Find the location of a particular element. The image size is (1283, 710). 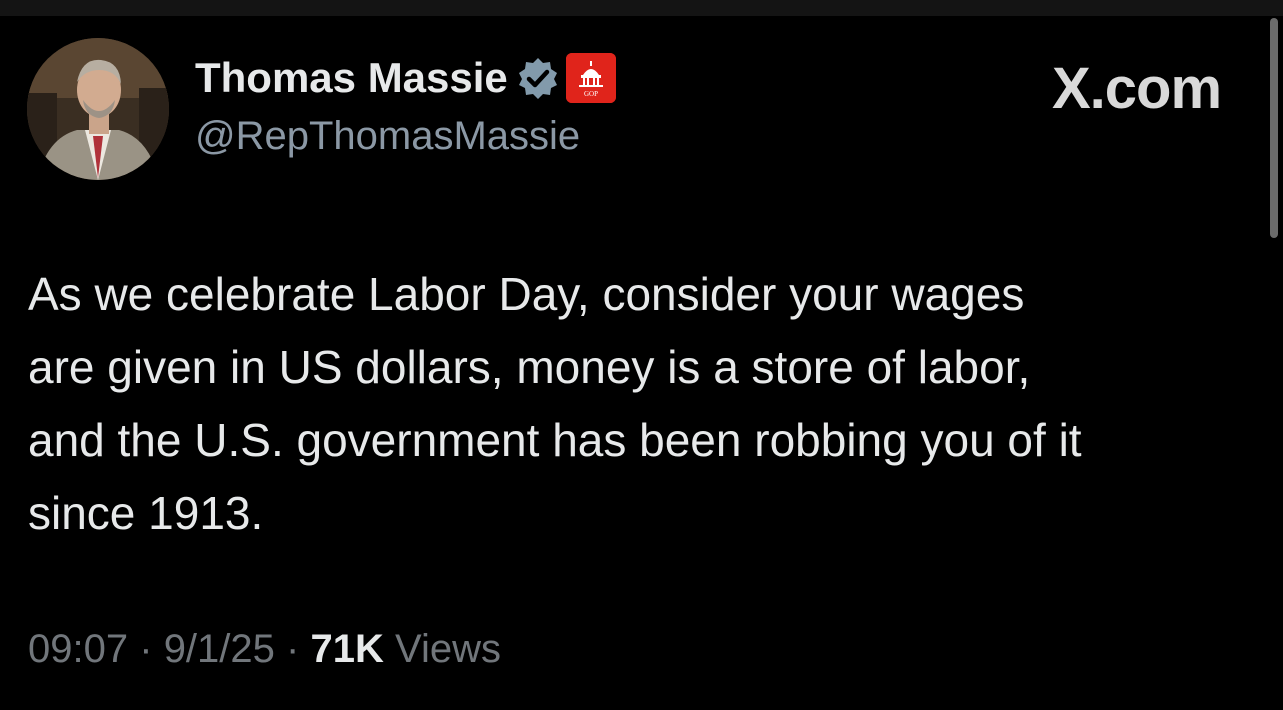

affiliate-badge-text: GOP is located at coordinates (591, 94).